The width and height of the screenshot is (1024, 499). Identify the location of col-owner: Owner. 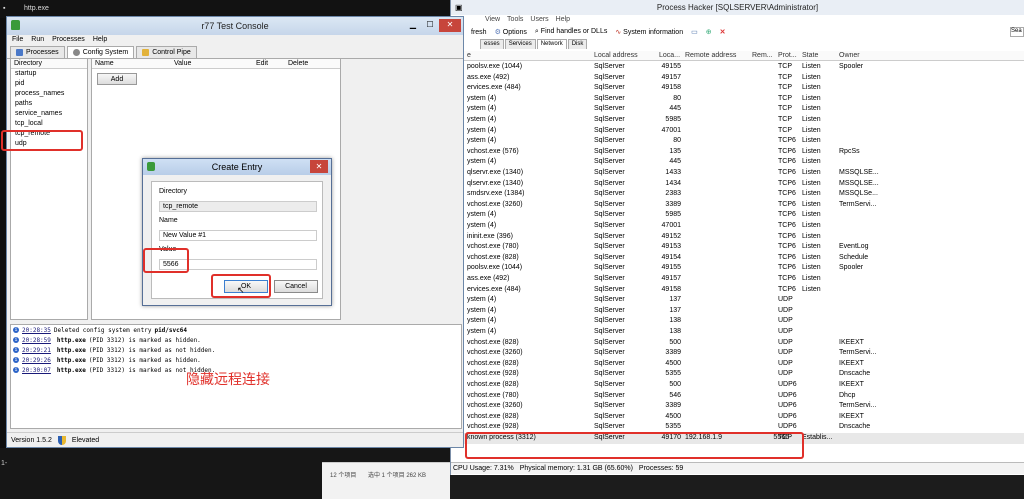
(849, 55).